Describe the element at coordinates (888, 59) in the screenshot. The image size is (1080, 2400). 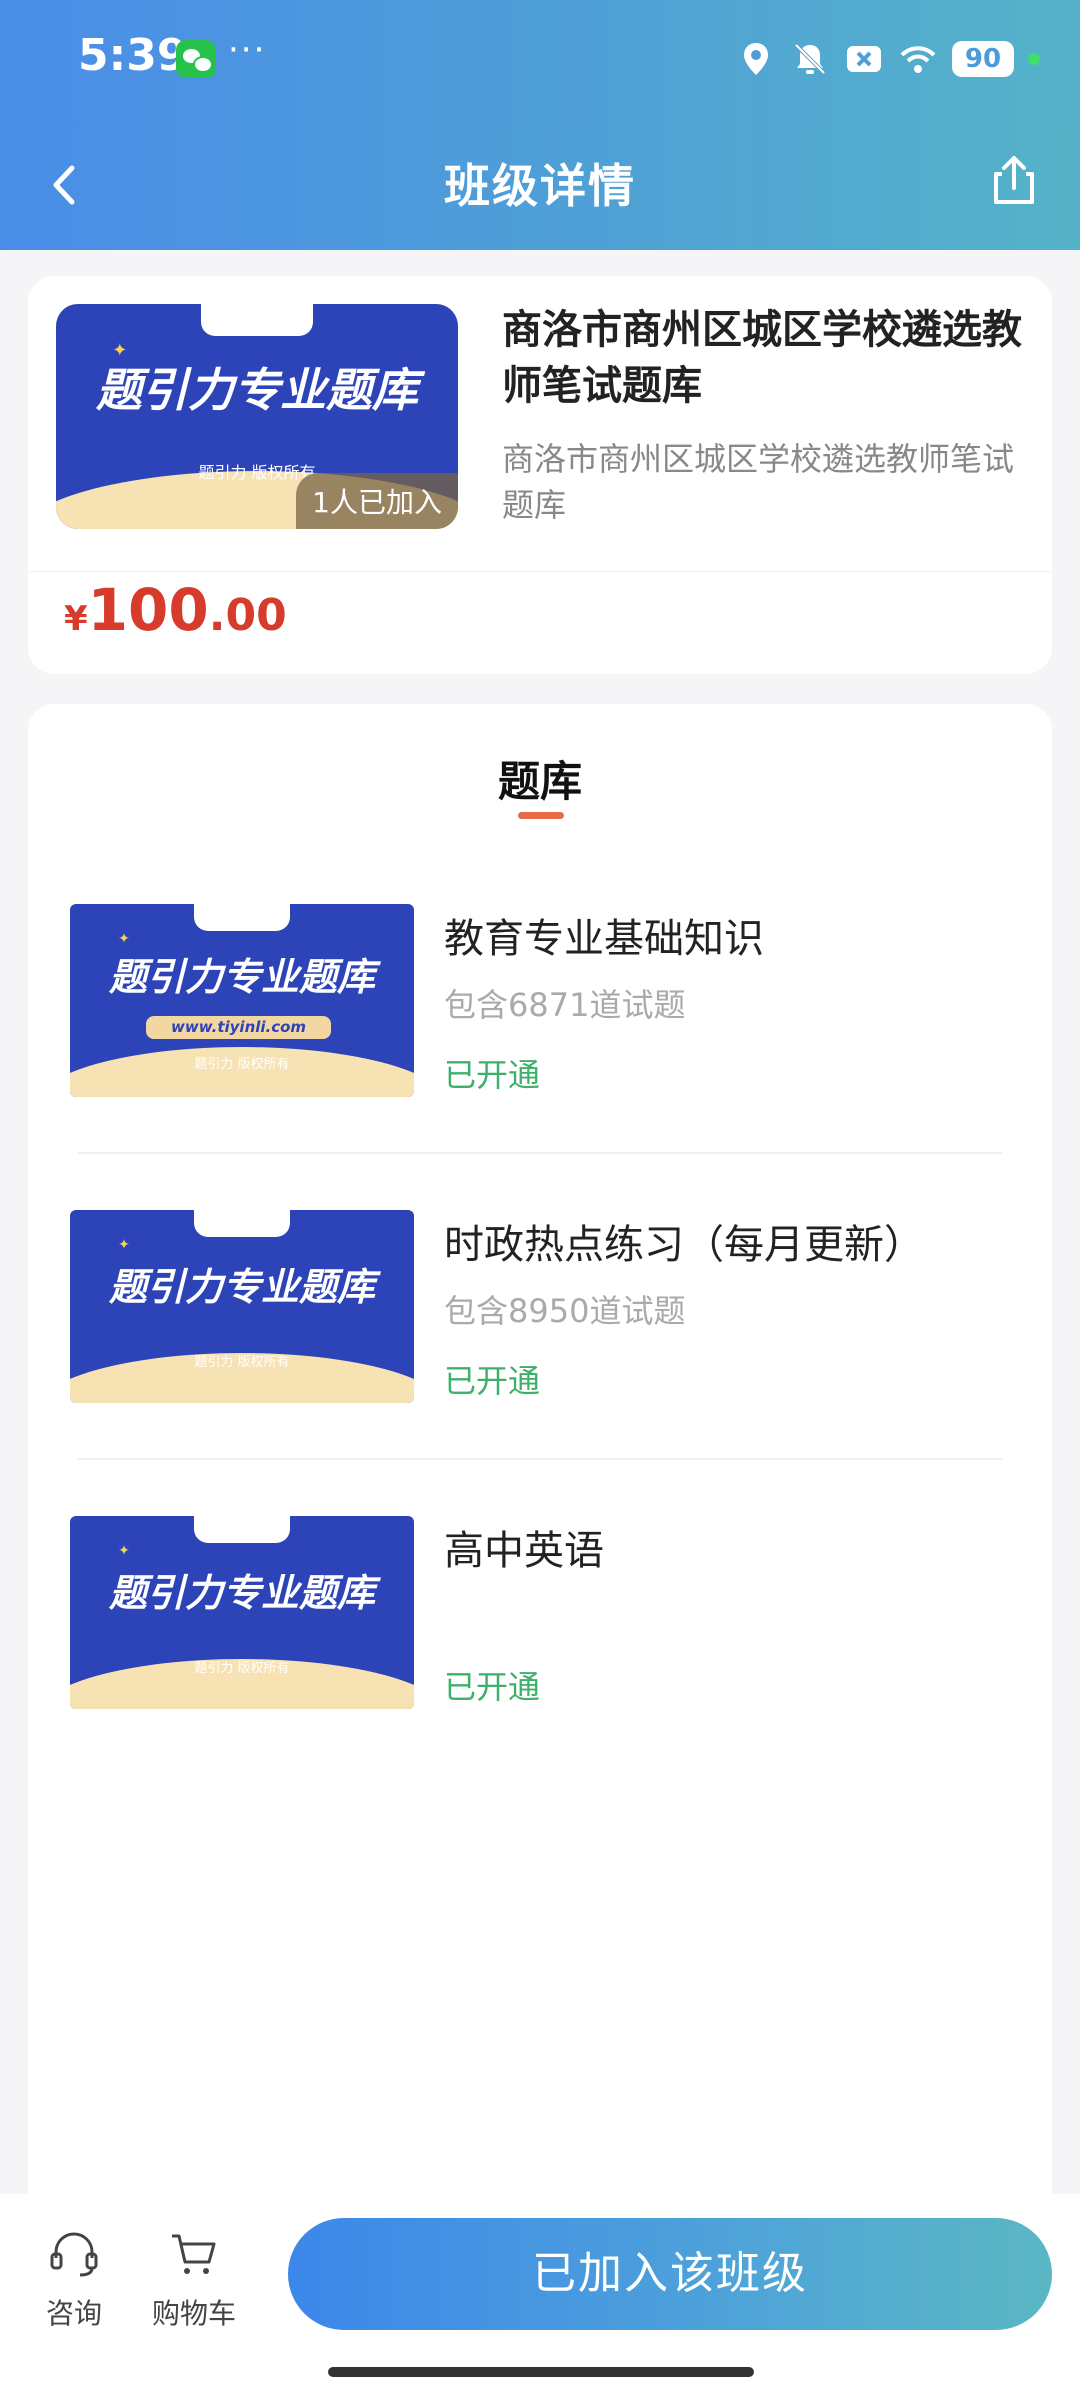
I see `status-icons: 90` at that location.